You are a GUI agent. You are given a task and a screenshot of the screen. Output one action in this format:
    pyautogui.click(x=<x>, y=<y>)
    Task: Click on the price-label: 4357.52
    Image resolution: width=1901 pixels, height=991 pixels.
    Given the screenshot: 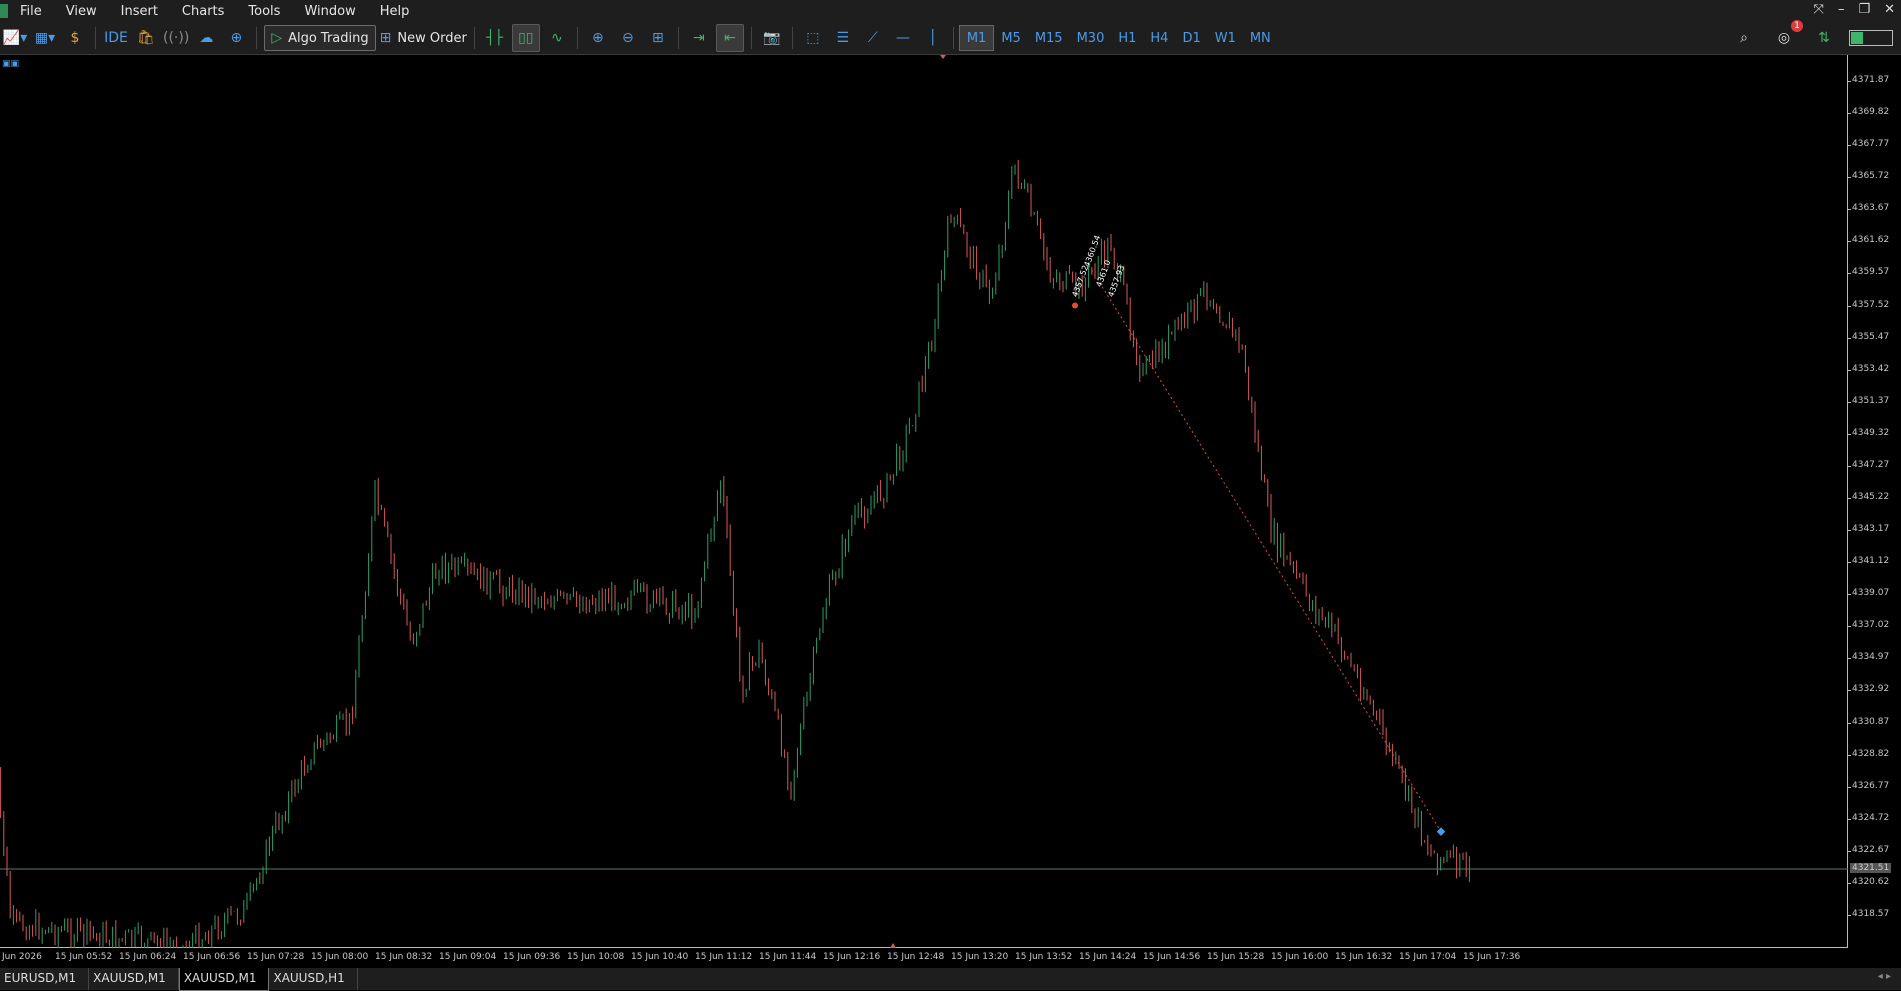 What is the action you would take?
    pyautogui.click(x=1871, y=304)
    